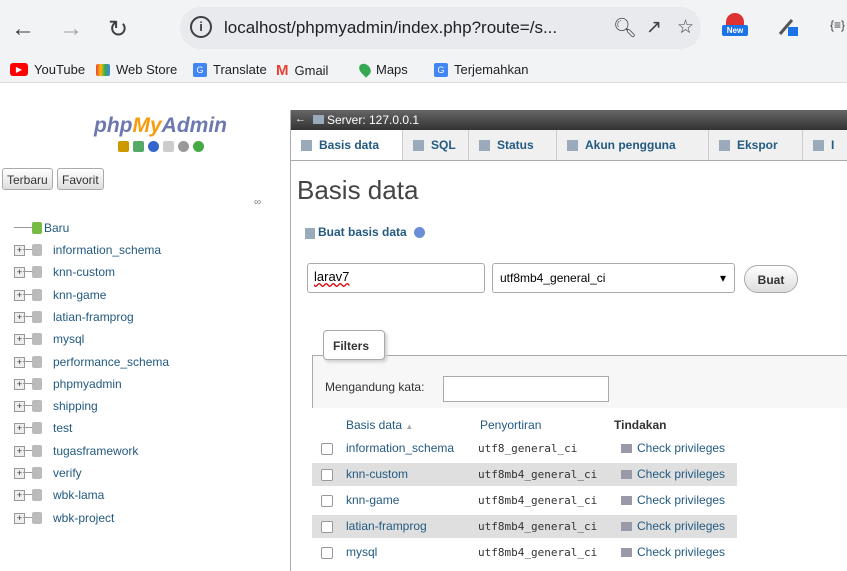 The width and height of the screenshot is (847, 571). What do you see at coordinates (27, 179) in the screenshot?
I see `recent-button: Terbaru` at bounding box center [27, 179].